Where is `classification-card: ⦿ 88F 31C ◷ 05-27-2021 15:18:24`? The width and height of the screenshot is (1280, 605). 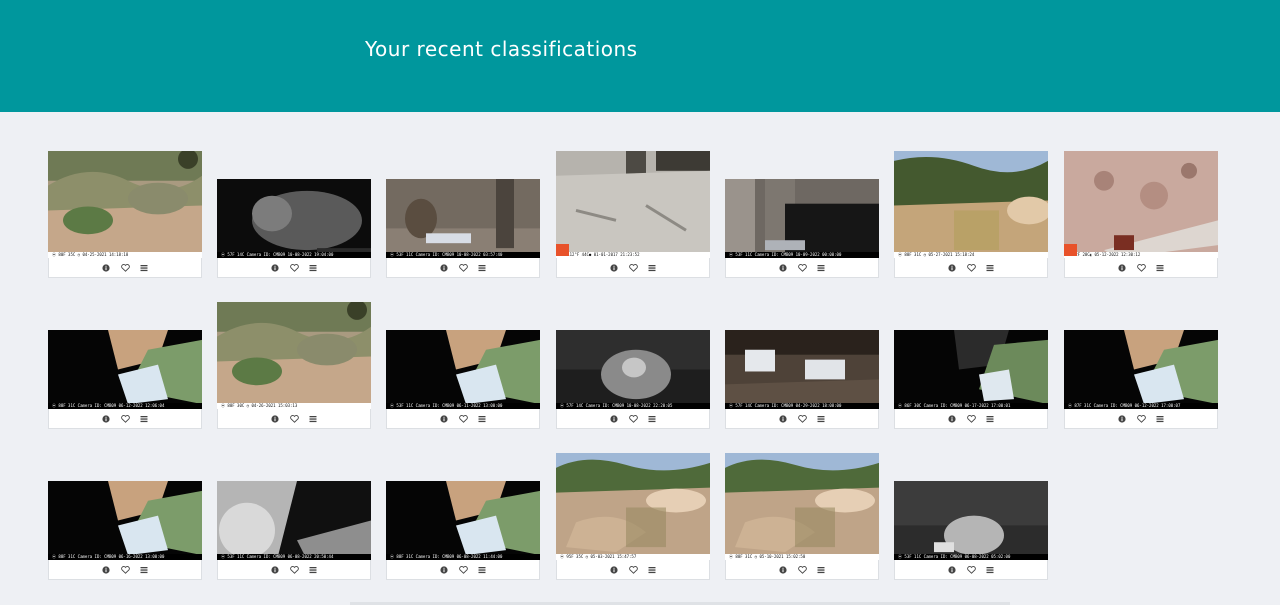 classification-card: ⦿ 88F 31C ◷ 05-27-2021 15:18:24 is located at coordinates (971, 214).